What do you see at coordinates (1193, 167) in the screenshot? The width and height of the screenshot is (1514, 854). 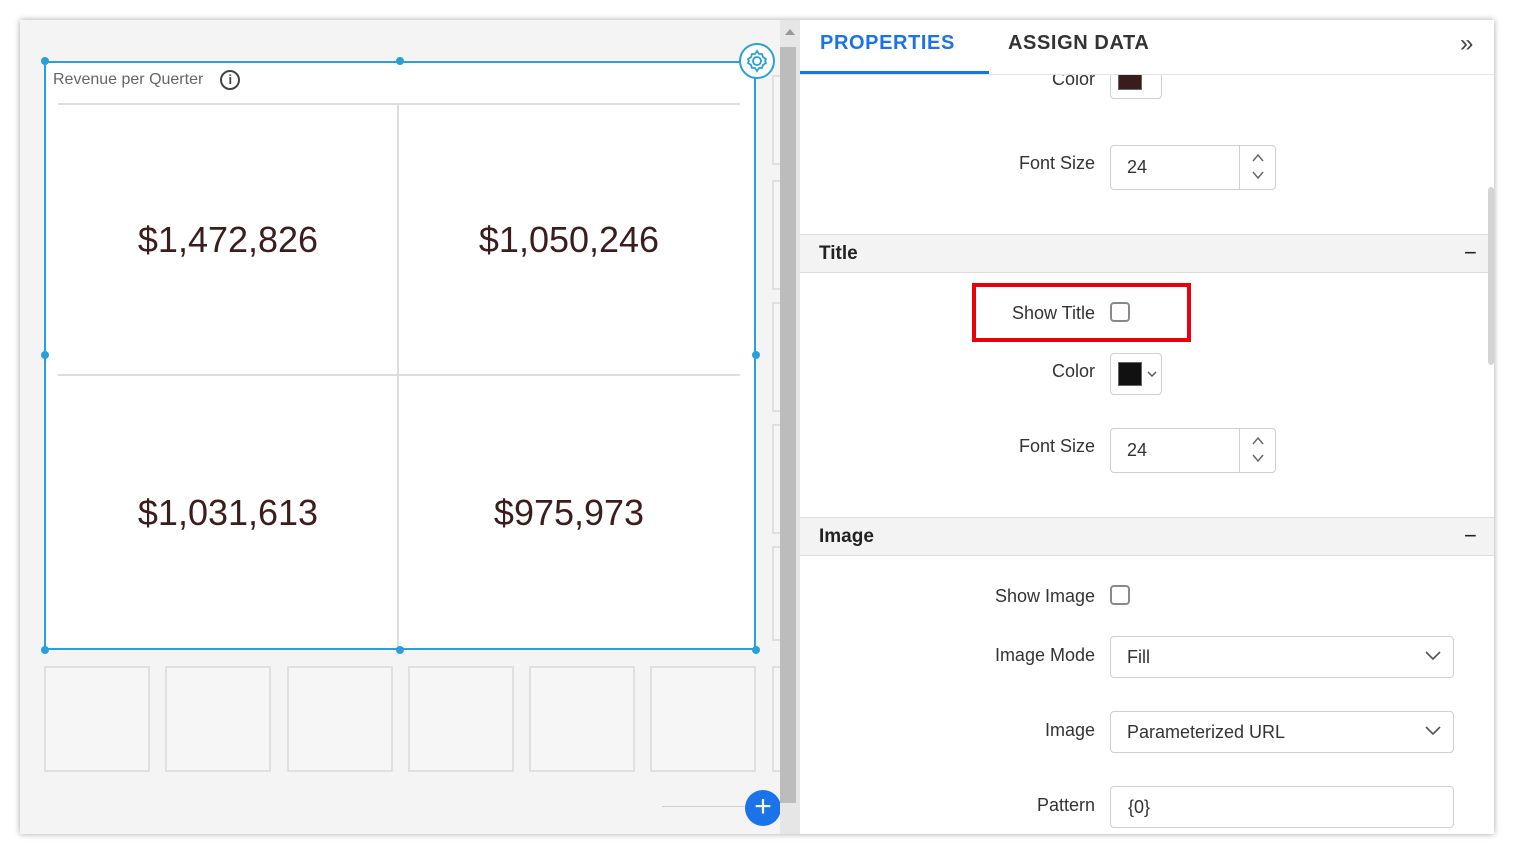 I see `font-size-stepper: 24` at bounding box center [1193, 167].